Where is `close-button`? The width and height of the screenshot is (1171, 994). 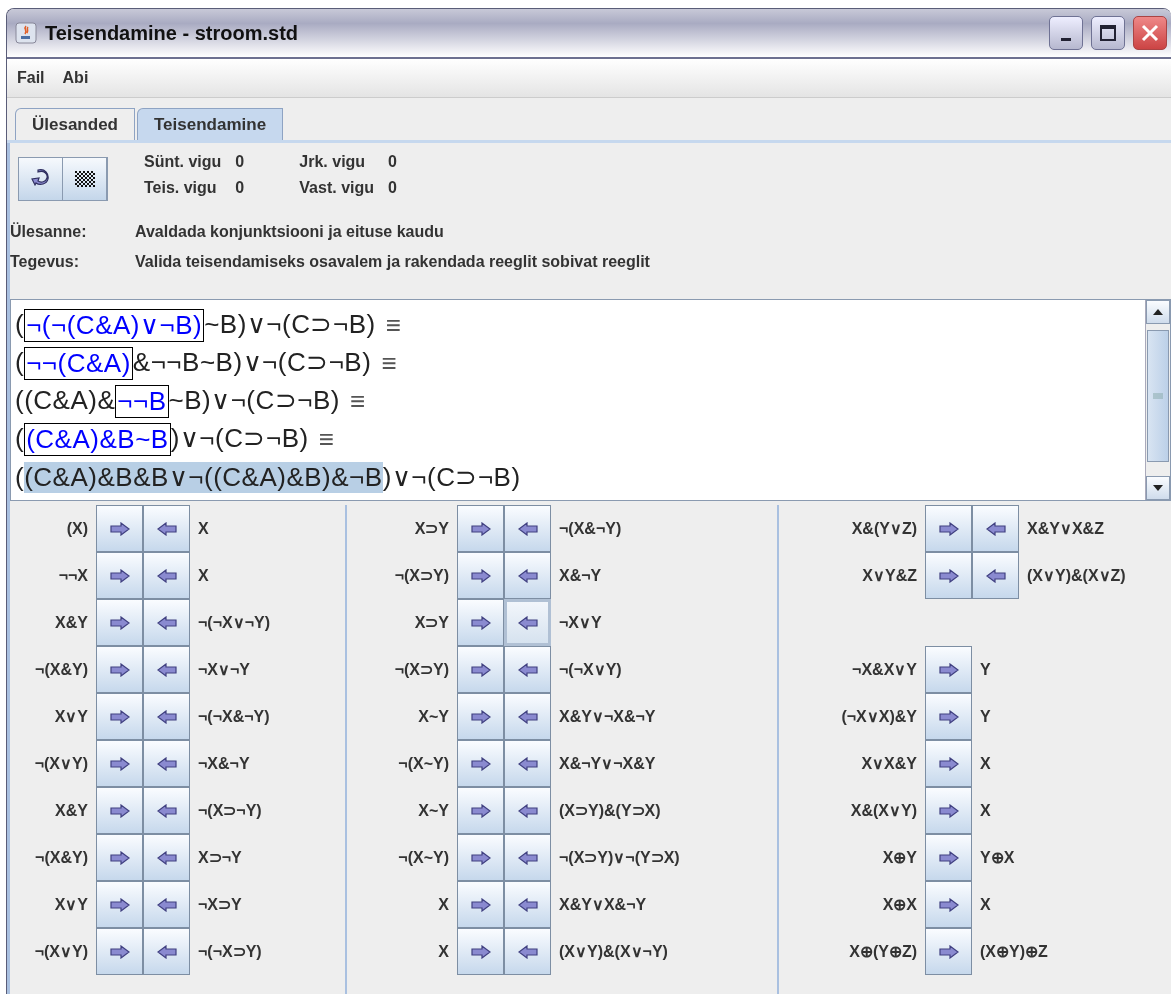 close-button is located at coordinates (1150, 33).